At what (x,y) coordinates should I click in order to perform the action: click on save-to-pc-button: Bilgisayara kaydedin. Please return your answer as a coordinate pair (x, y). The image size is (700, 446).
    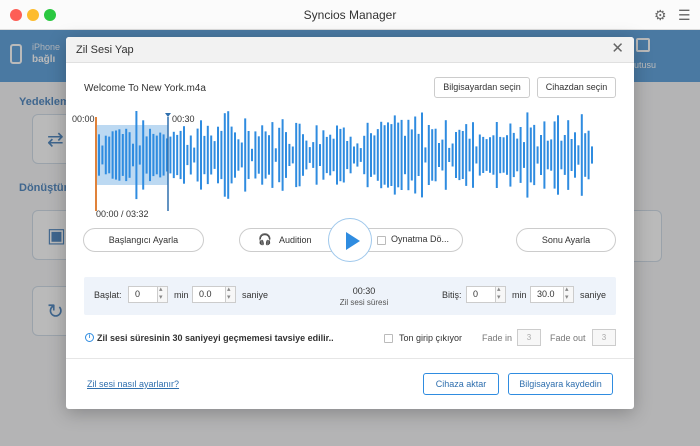
    Looking at the image, I should click on (560, 384).